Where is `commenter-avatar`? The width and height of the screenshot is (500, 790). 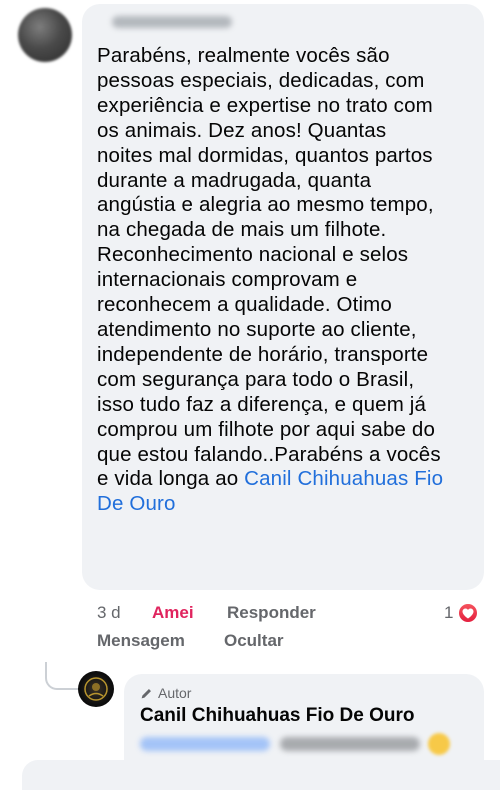
commenter-avatar is located at coordinates (45, 35).